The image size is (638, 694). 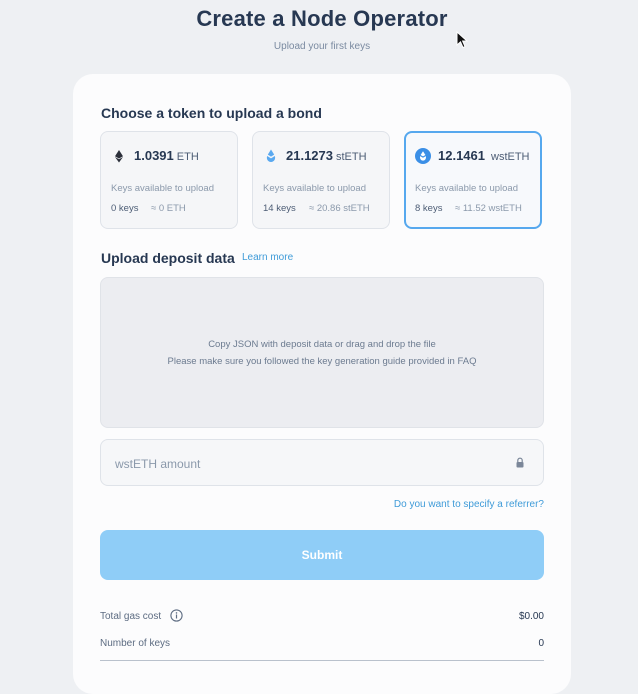 I want to click on specify-referrer-link: Do you want to specify a referrer?, so click(x=469, y=504).